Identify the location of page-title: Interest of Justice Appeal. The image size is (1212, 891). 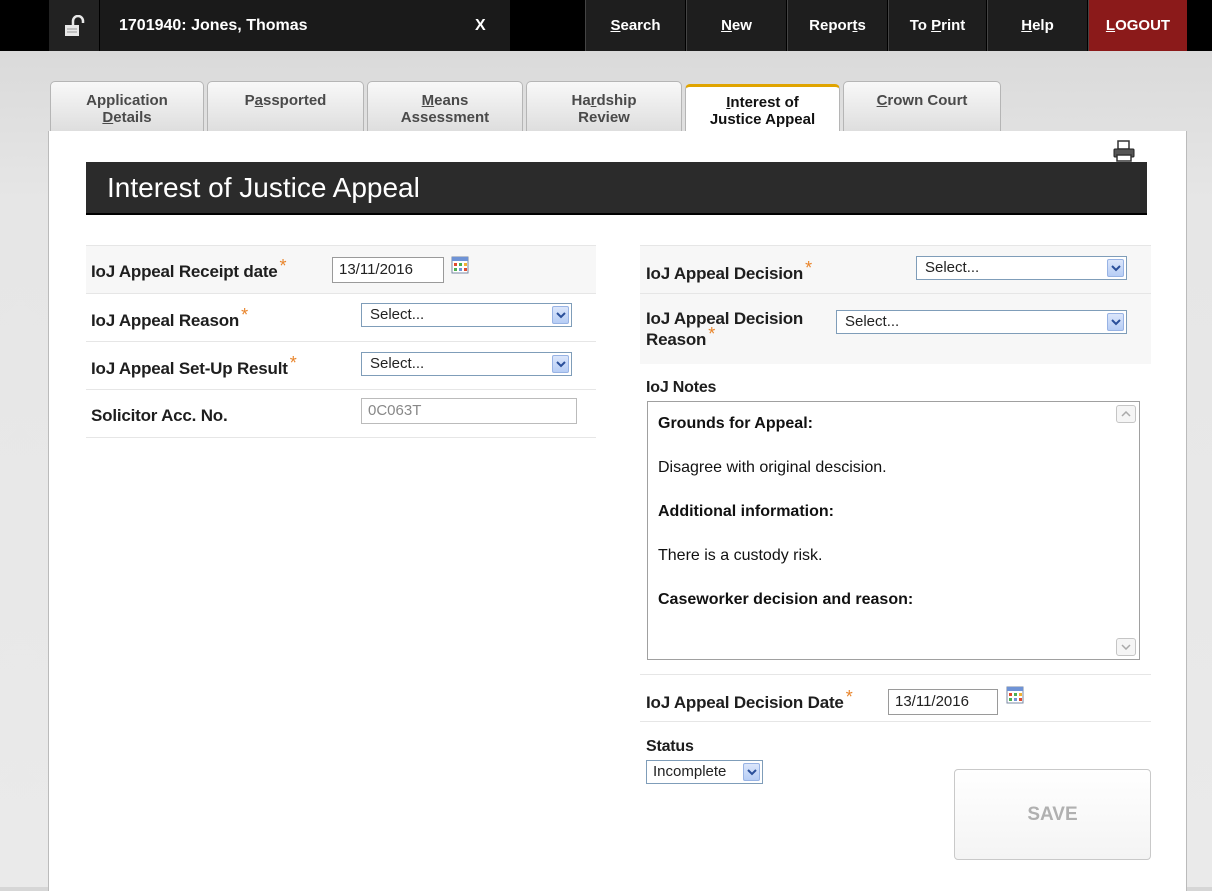
(616, 188).